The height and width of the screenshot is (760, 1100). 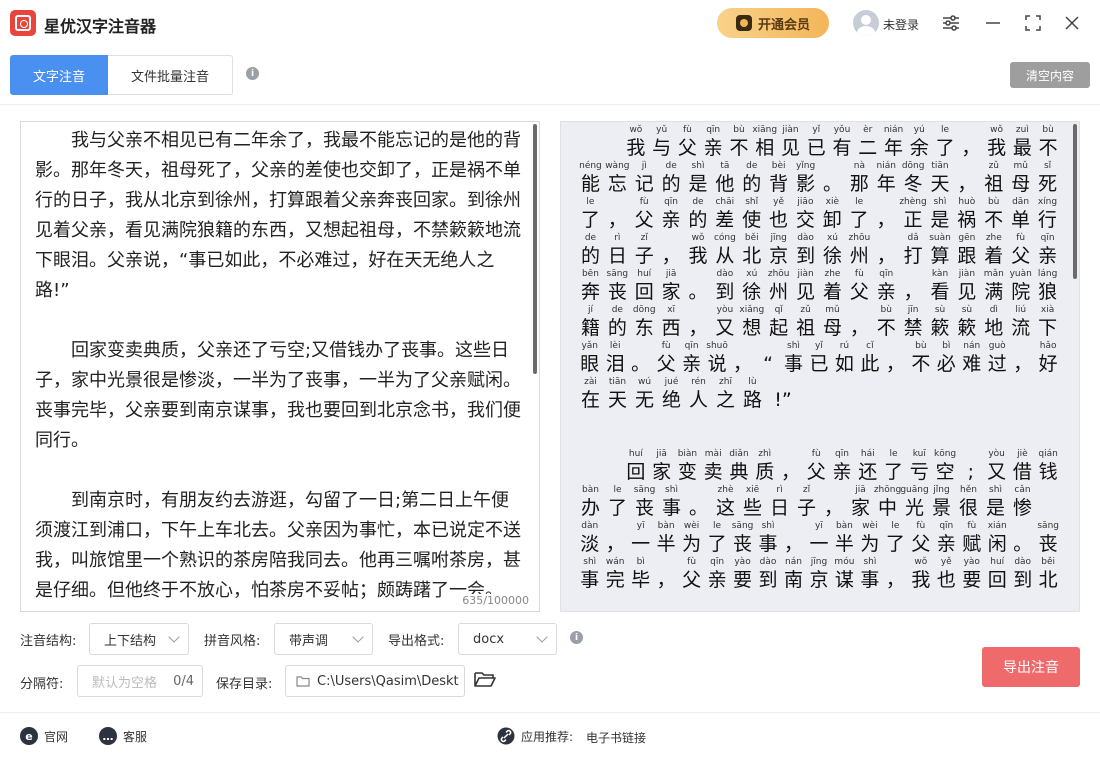 What do you see at coordinates (644, 238) in the screenshot?
I see `pinyin-text: zǐ` at bounding box center [644, 238].